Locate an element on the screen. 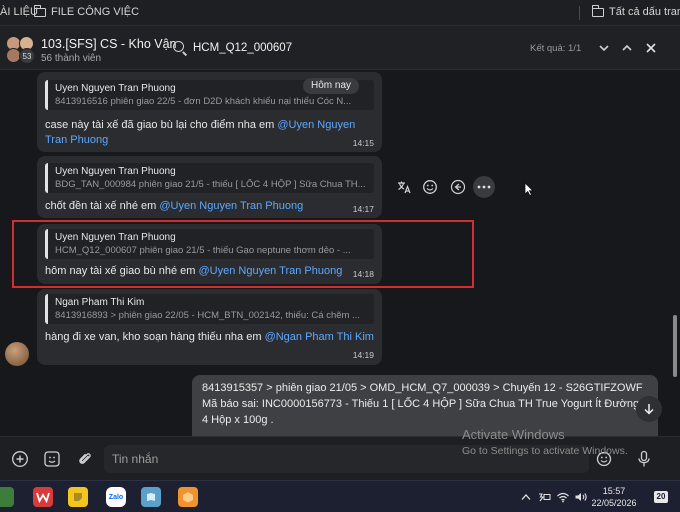 The image size is (680, 512). group-avatar: 53 is located at coordinates (21, 50).